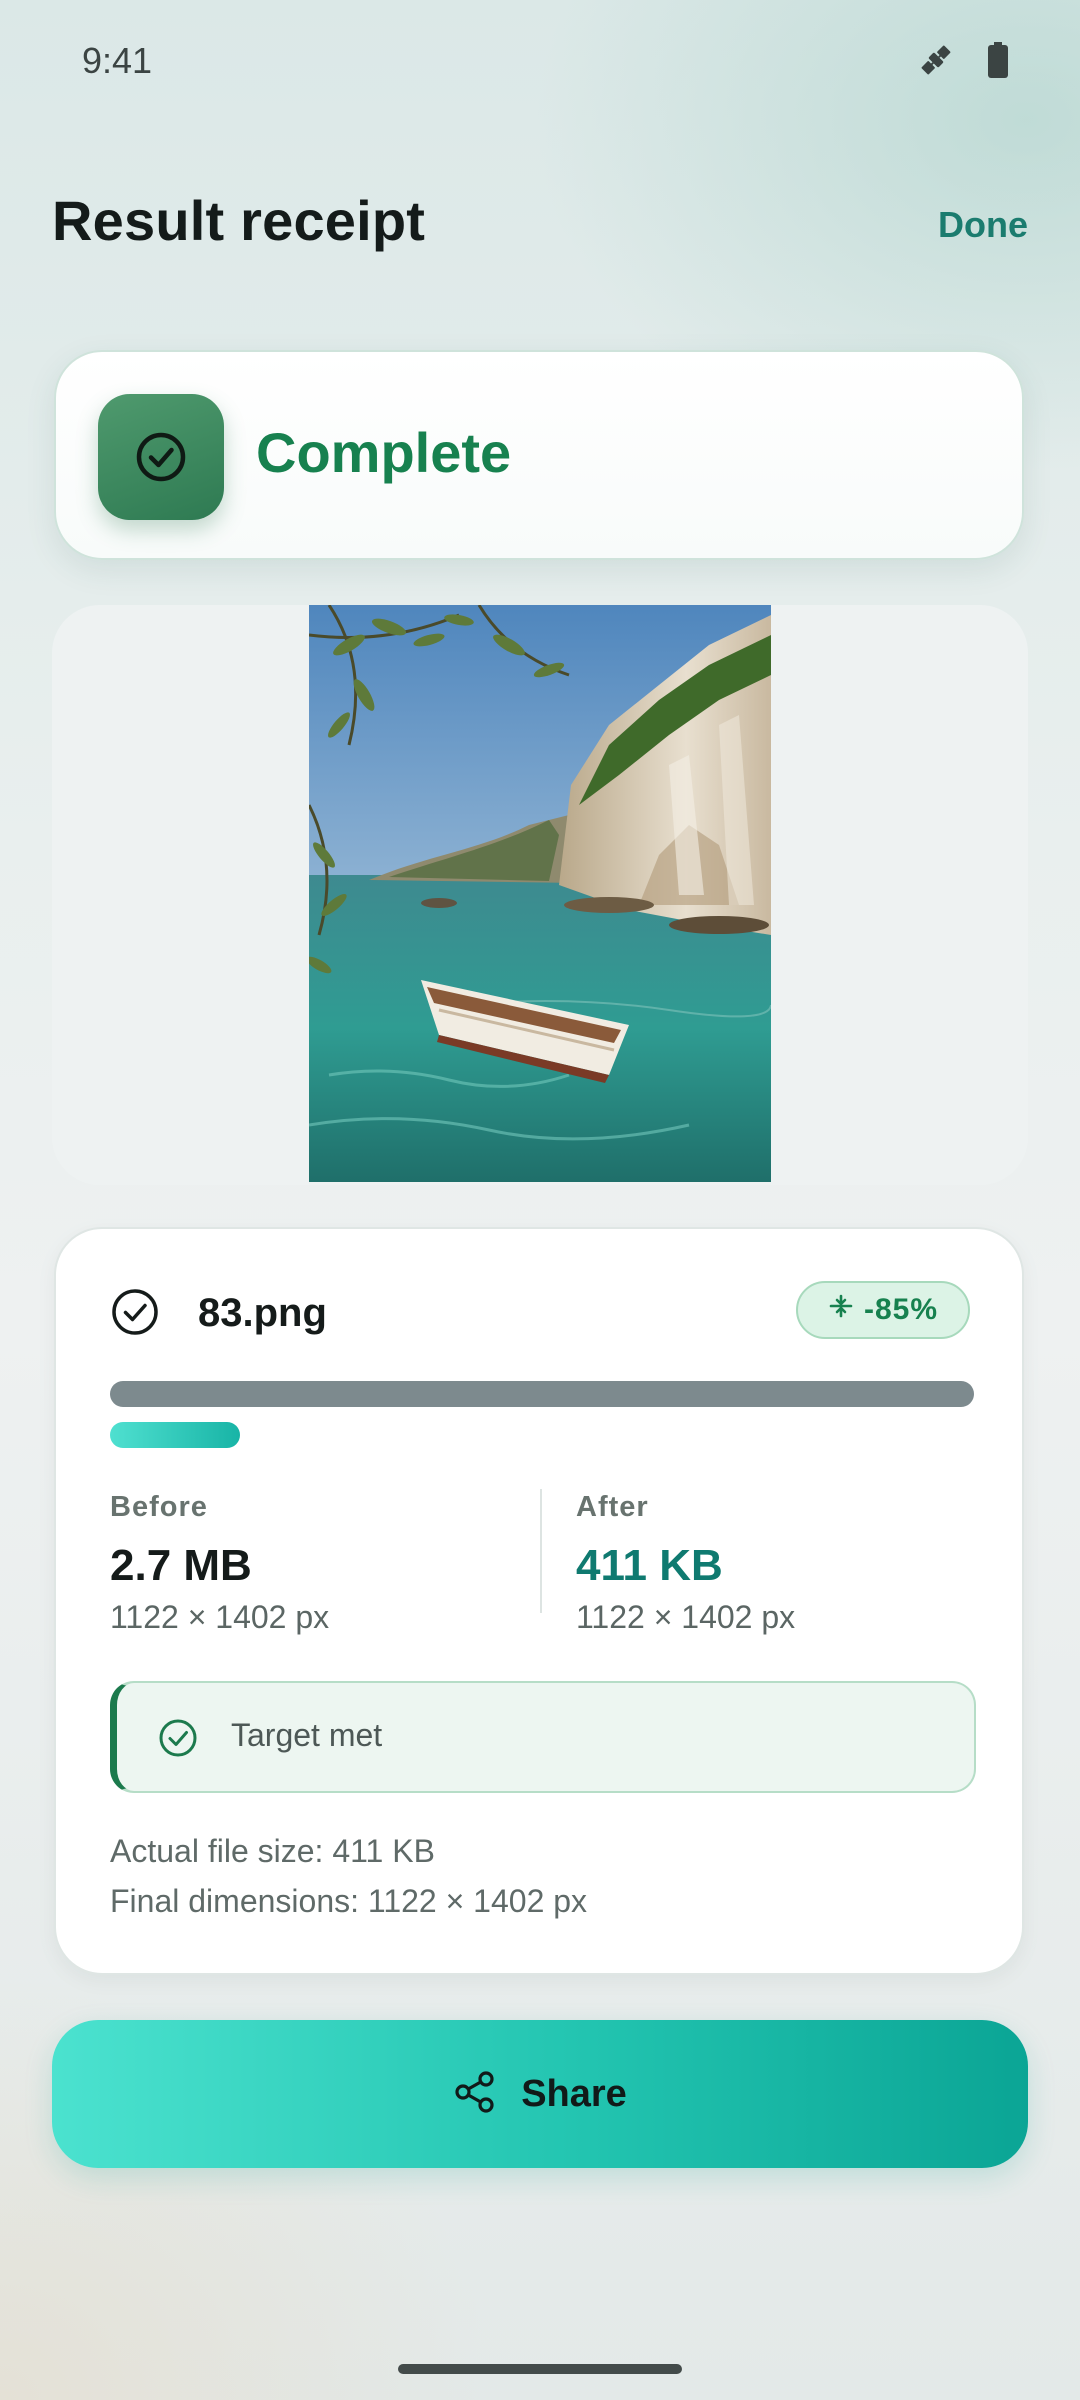 This screenshot has width=1080, height=2400. Describe the element at coordinates (540, 2369) in the screenshot. I see `home-indicator` at that location.